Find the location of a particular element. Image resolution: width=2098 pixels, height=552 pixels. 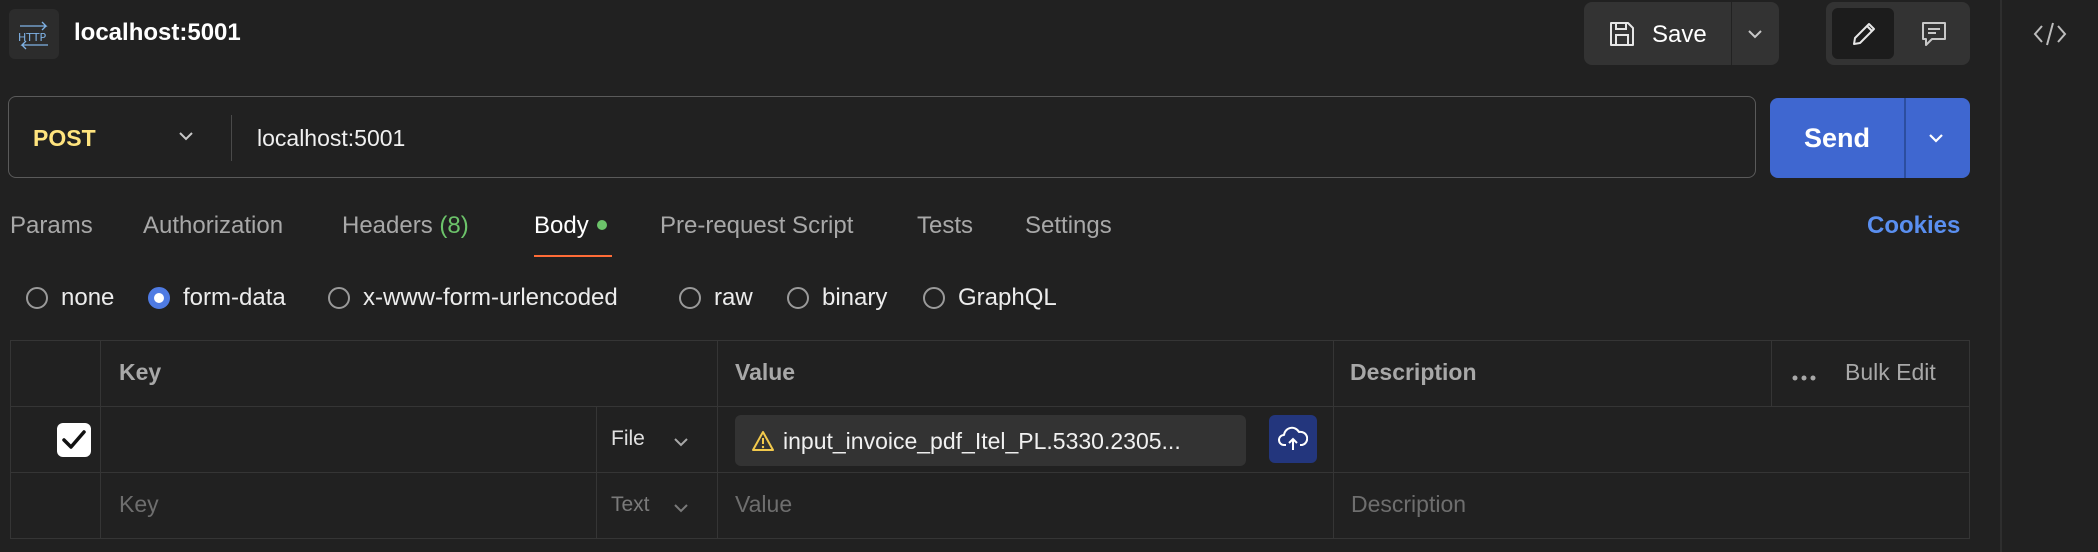

save-icon is located at coordinates (1622, 34).